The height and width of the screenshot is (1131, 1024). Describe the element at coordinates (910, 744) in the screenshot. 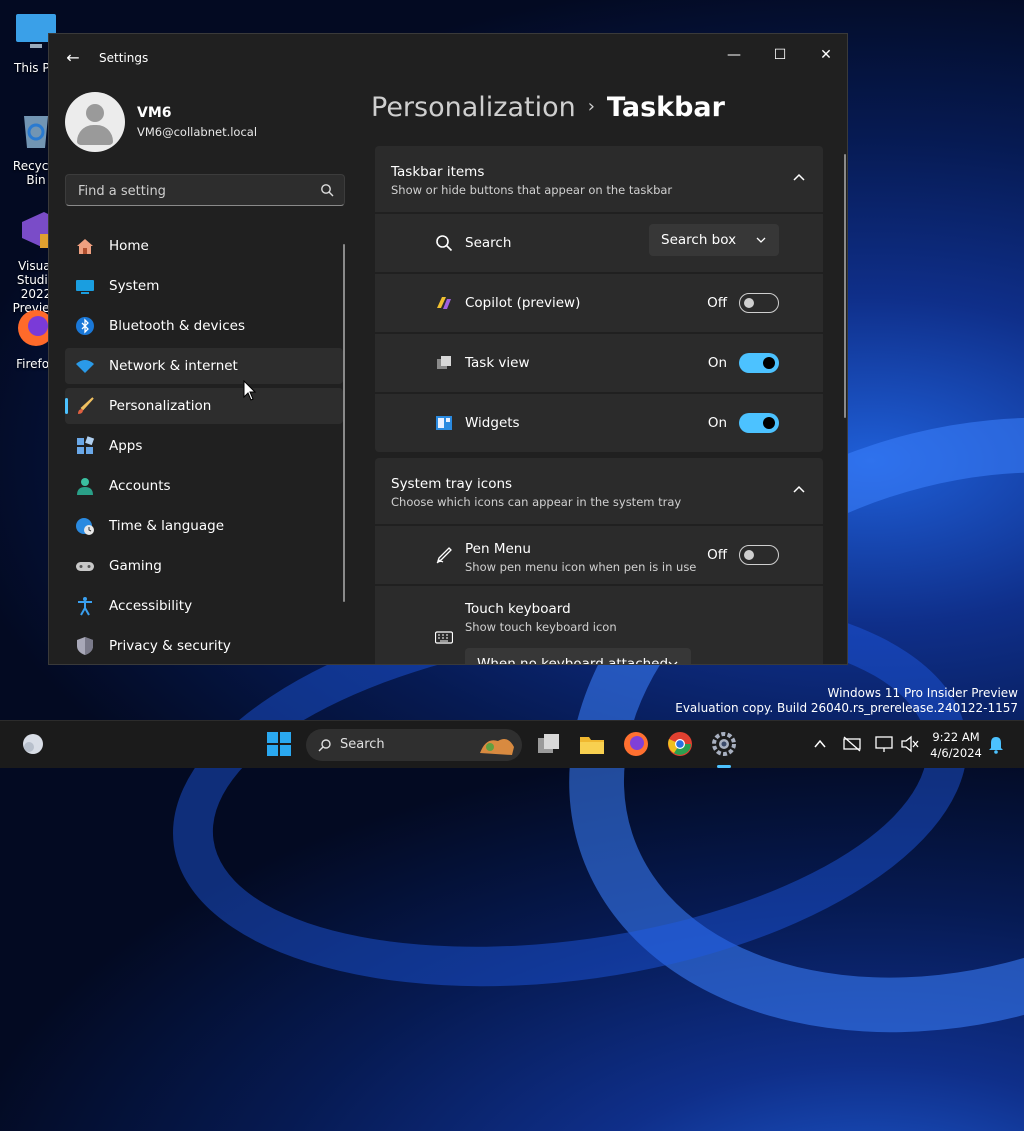

I see `volume-muted-icon` at that location.